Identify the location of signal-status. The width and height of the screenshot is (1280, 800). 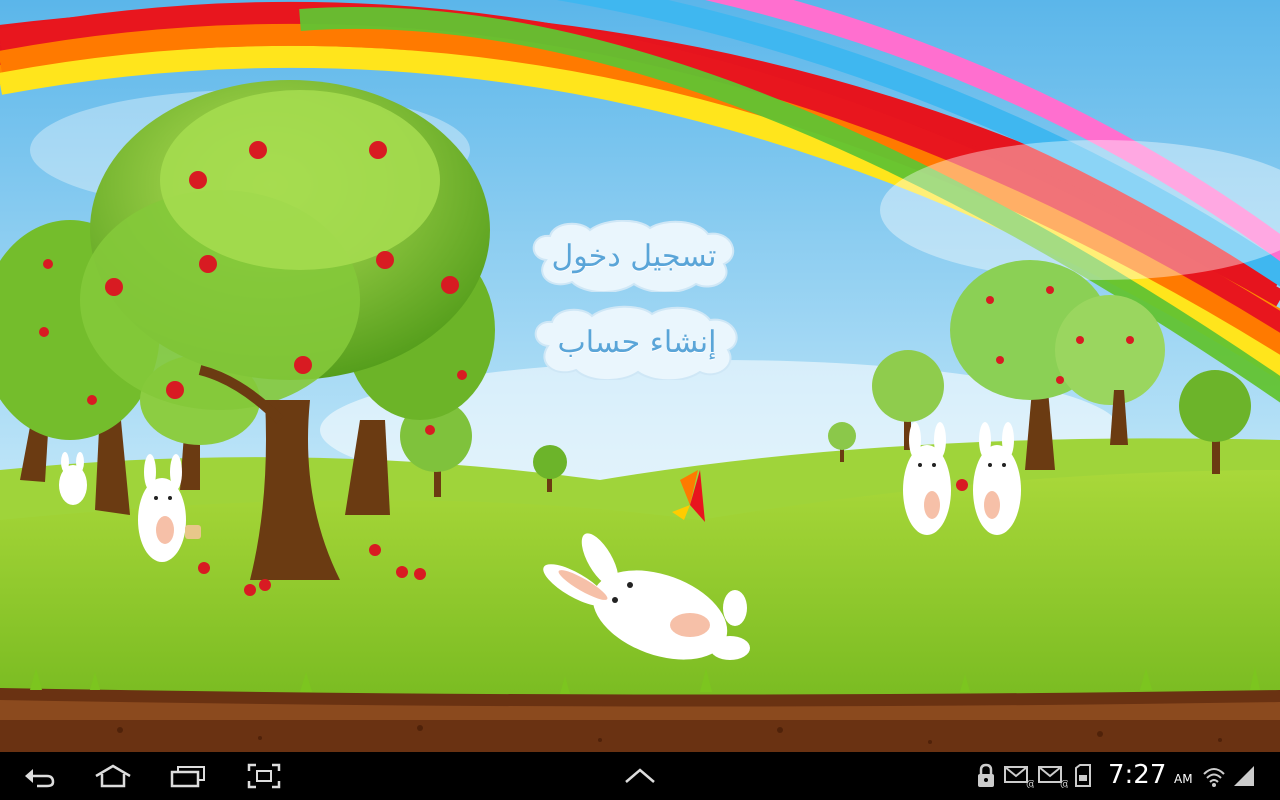
(1244, 776).